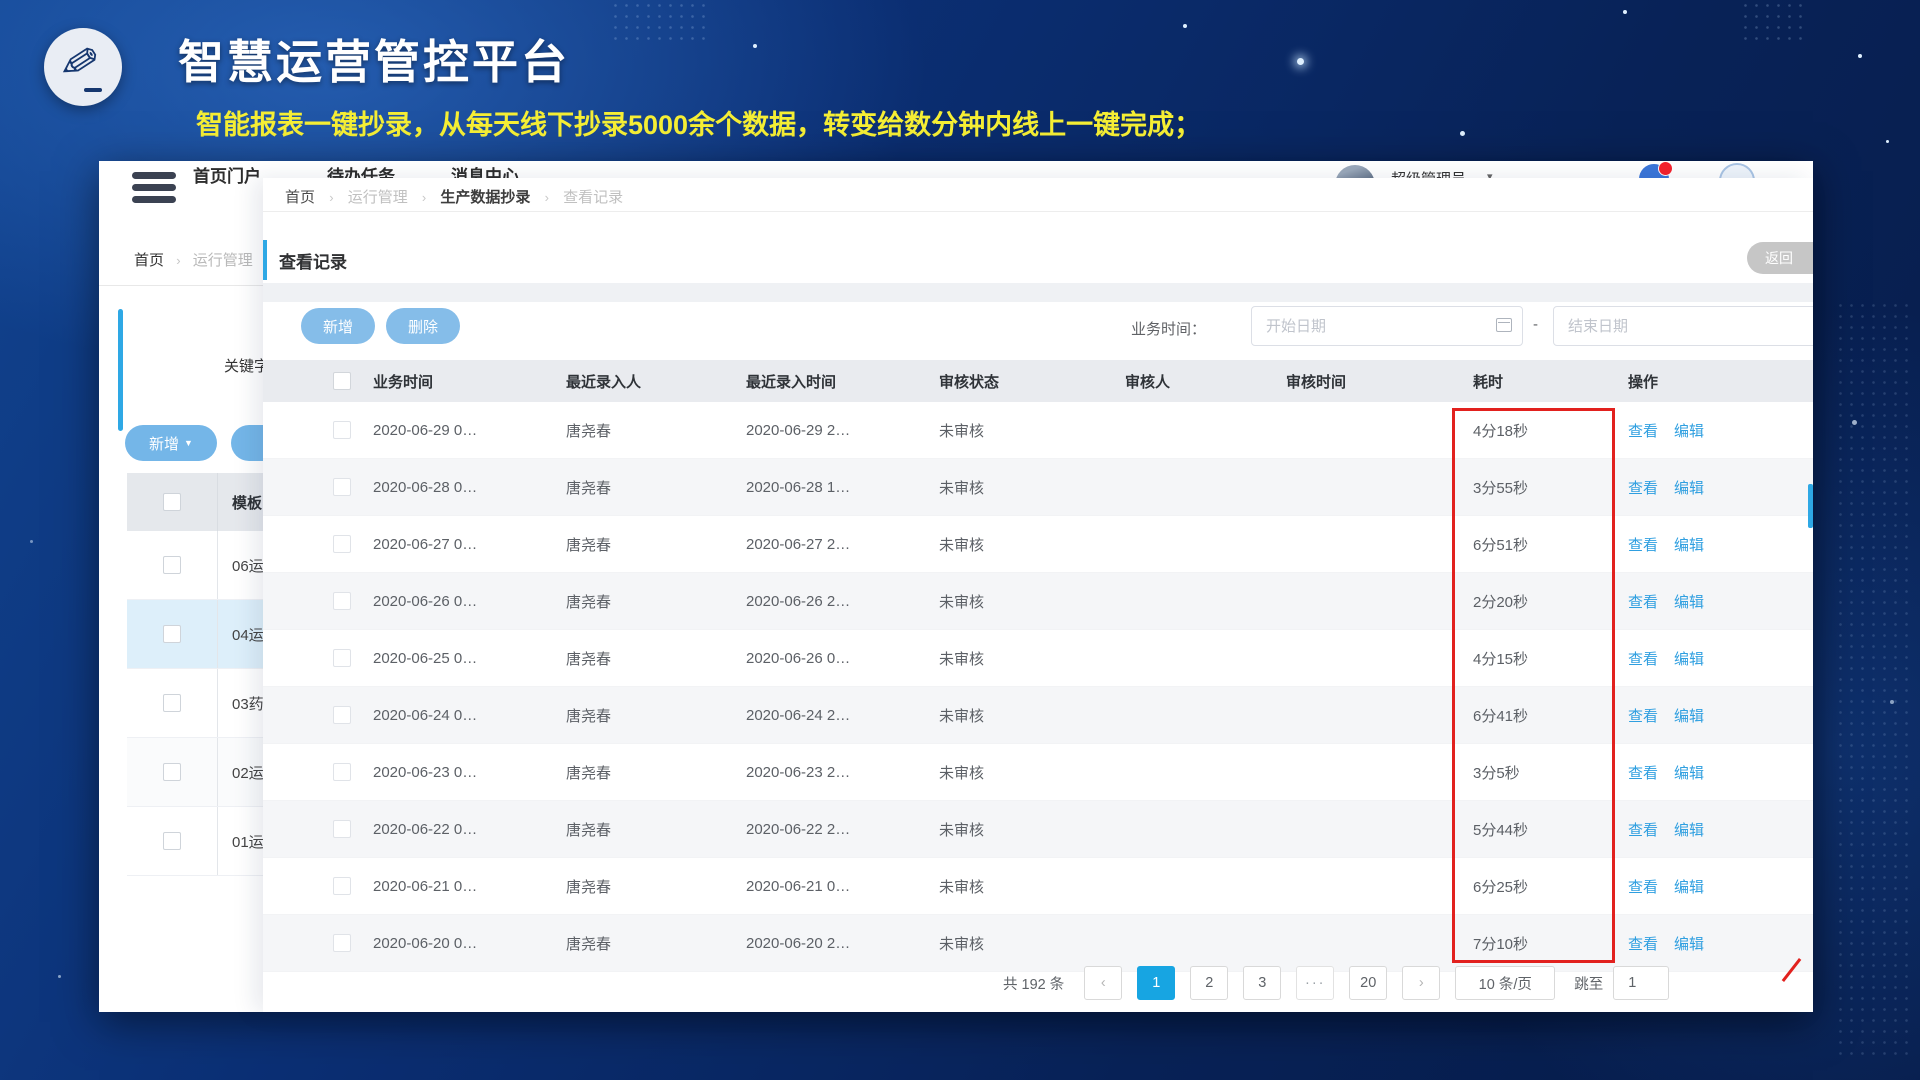  What do you see at coordinates (1034, 984) in the screenshot?
I see `total-count: 共 192 条` at bounding box center [1034, 984].